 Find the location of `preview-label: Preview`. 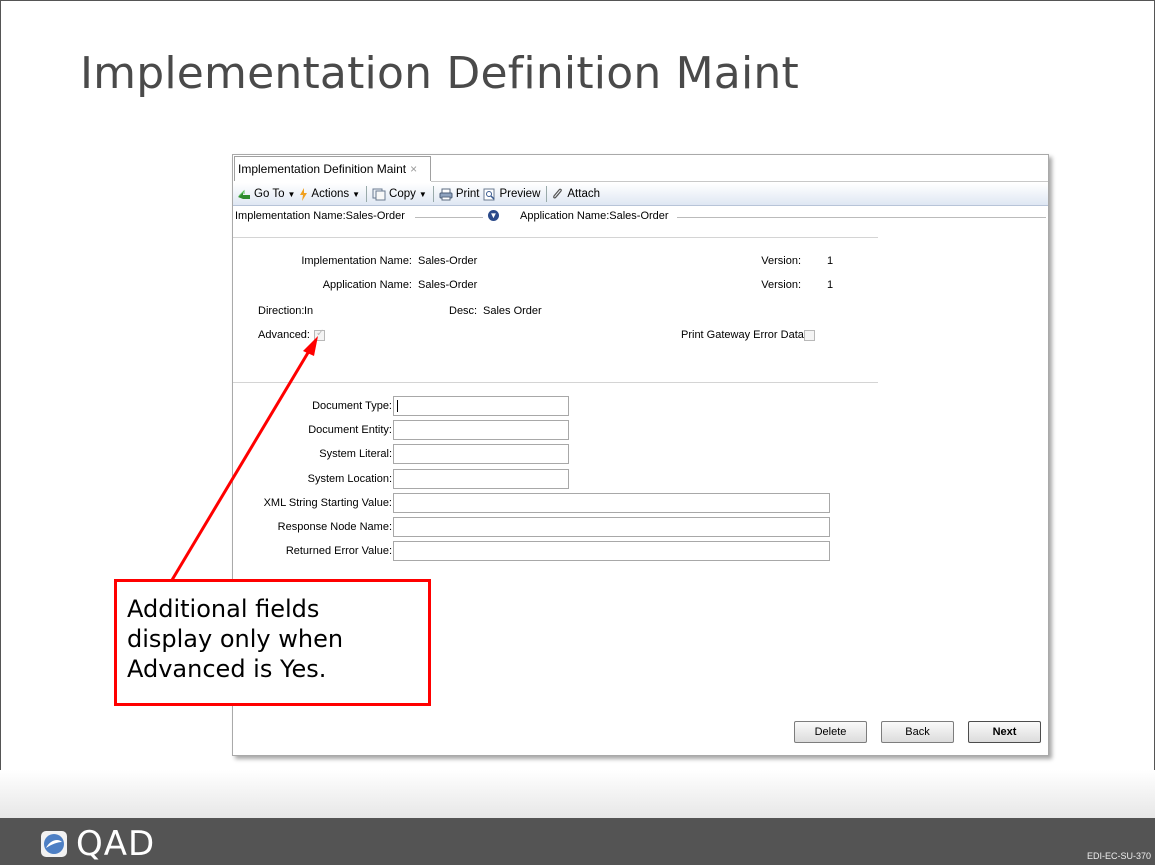

preview-label: Preview is located at coordinates (520, 194).